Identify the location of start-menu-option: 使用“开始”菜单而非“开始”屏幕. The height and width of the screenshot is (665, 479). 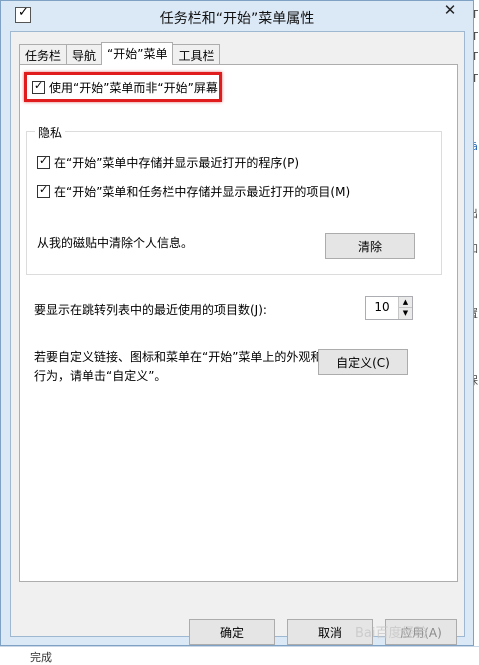
(125, 87).